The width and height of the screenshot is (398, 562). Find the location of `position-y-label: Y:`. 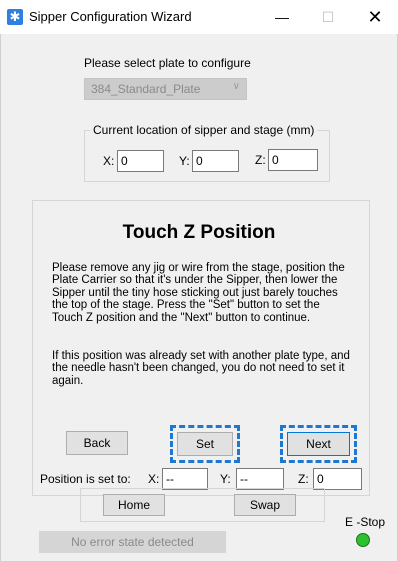

position-y-label: Y: is located at coordinates (225, 479).